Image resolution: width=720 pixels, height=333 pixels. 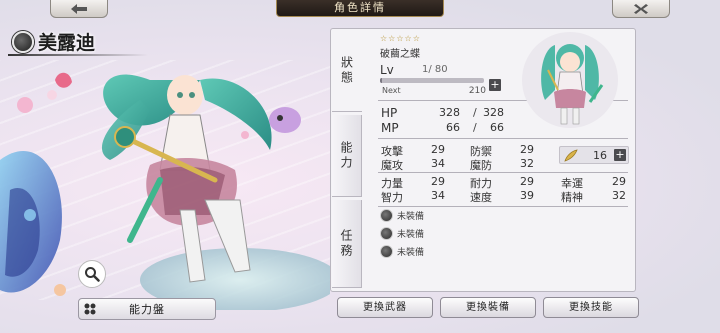 What do you see at coordinates (591, 307) in the screenshot?
I see `change-skill-button: 更換技能` at bounding box center [591, 307].